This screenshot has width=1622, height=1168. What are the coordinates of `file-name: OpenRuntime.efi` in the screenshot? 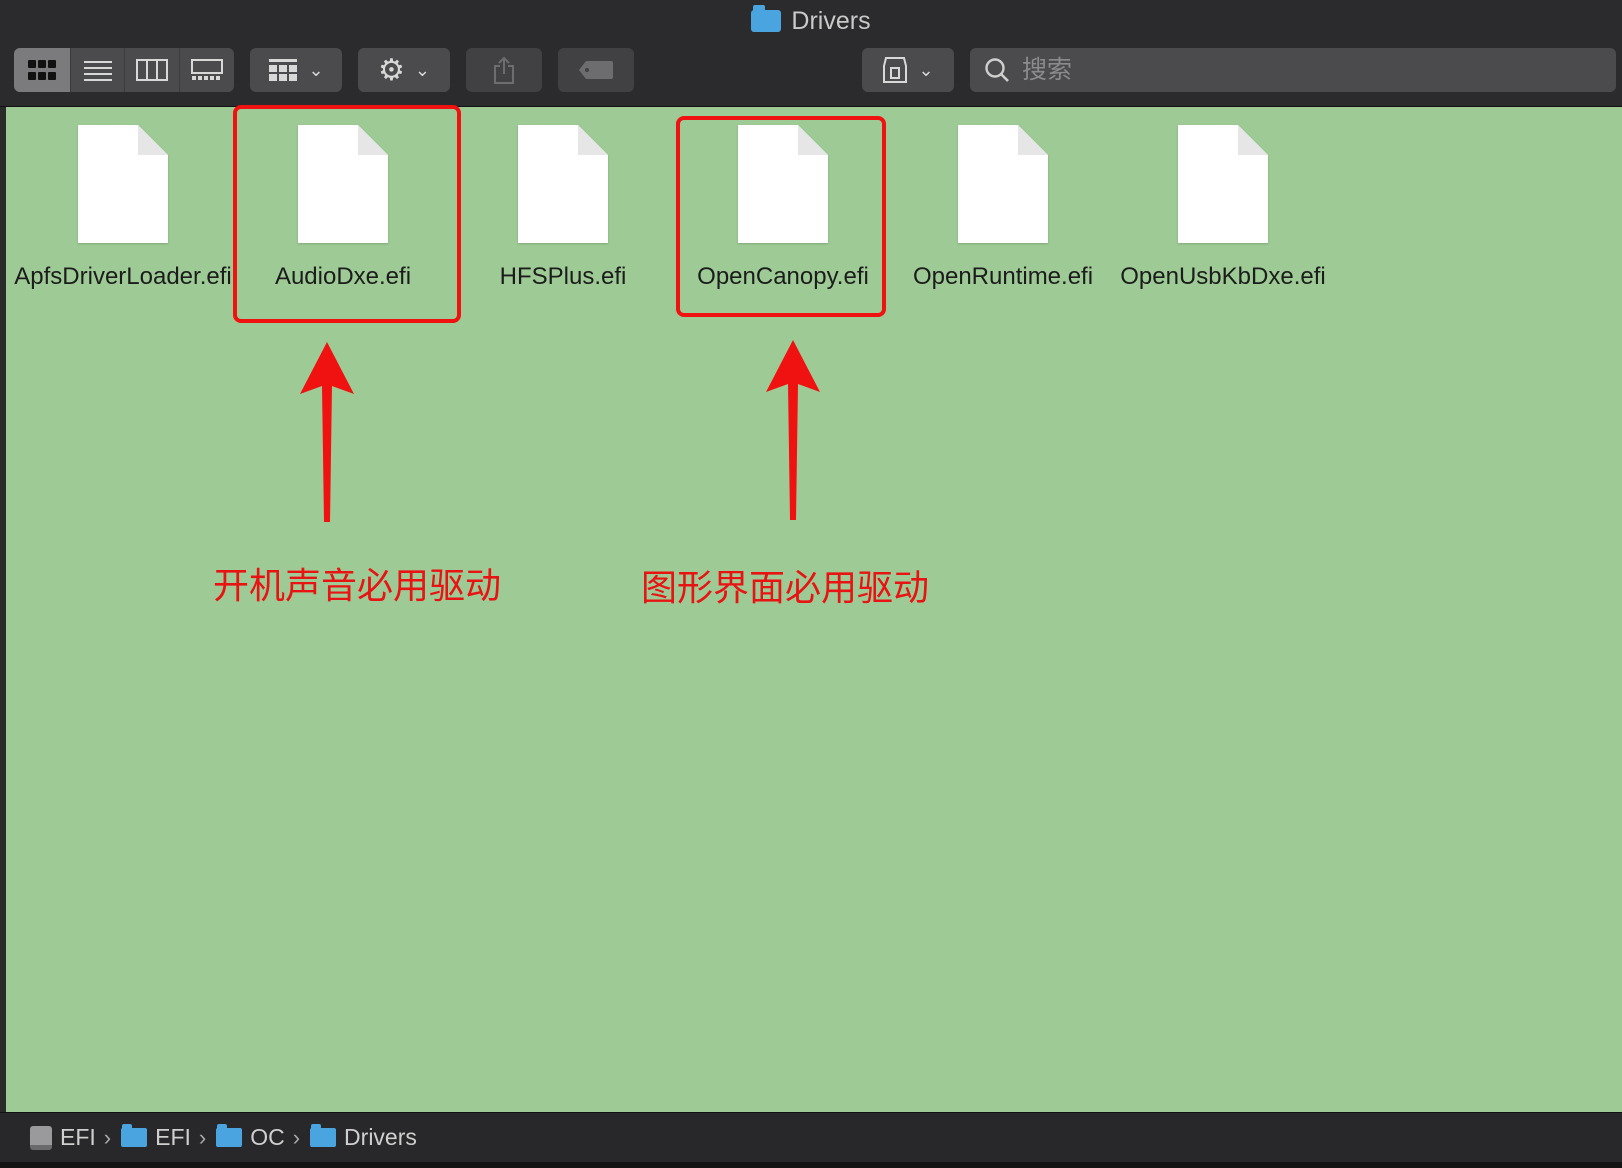 It's located at (1003, 276).